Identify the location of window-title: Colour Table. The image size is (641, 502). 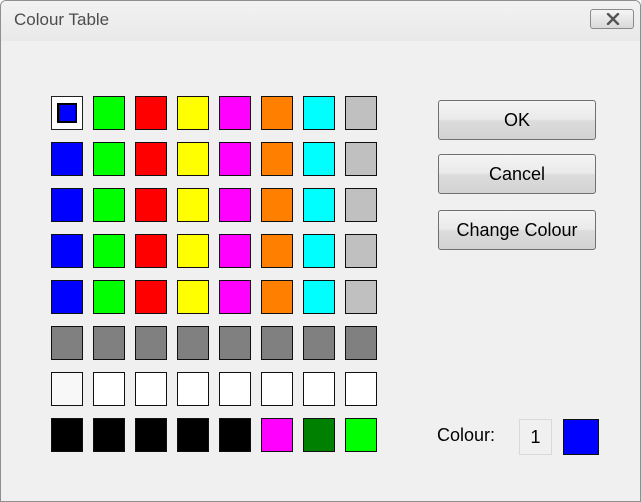
(62, 19).